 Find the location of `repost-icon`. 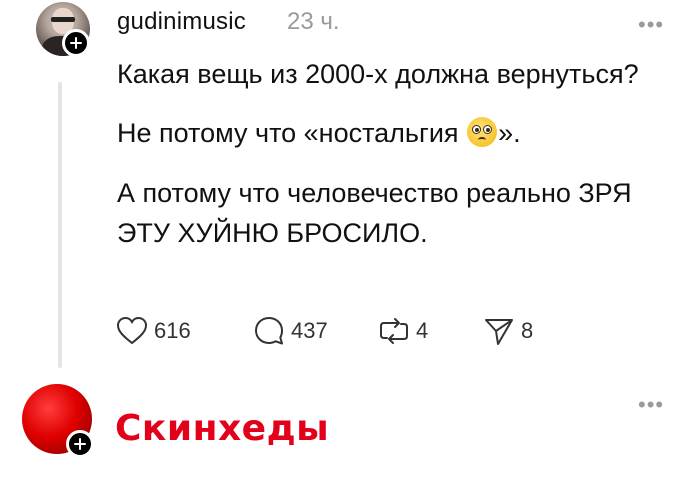

repost-icon is located at coordinates (394, 331).